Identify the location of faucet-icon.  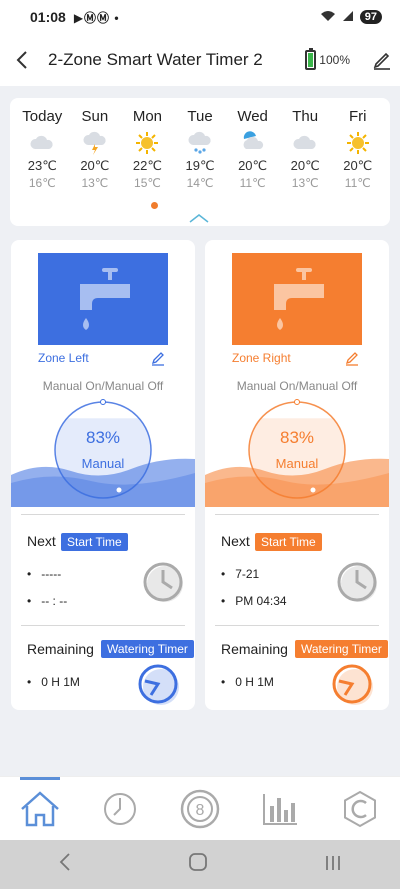
(105, 299).